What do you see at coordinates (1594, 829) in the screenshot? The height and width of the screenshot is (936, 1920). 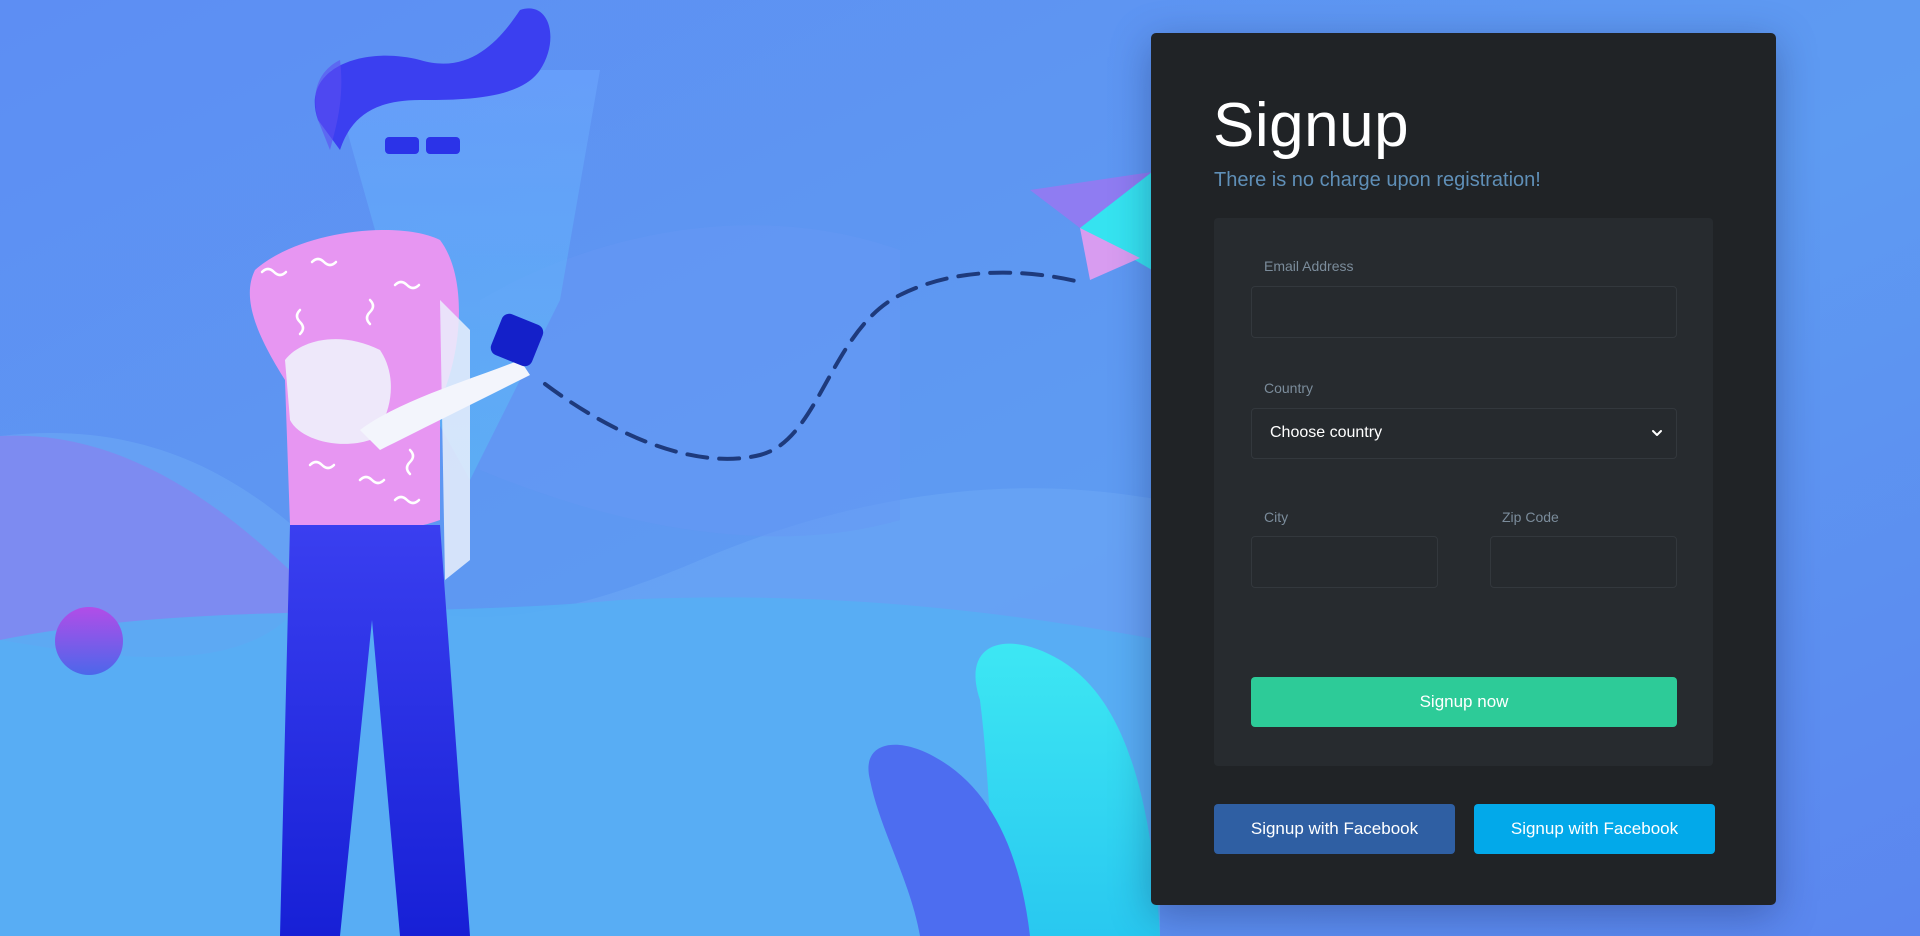 I see `second-social-signup-button: Signup with Facebook` at bounding box center [1594, 829].